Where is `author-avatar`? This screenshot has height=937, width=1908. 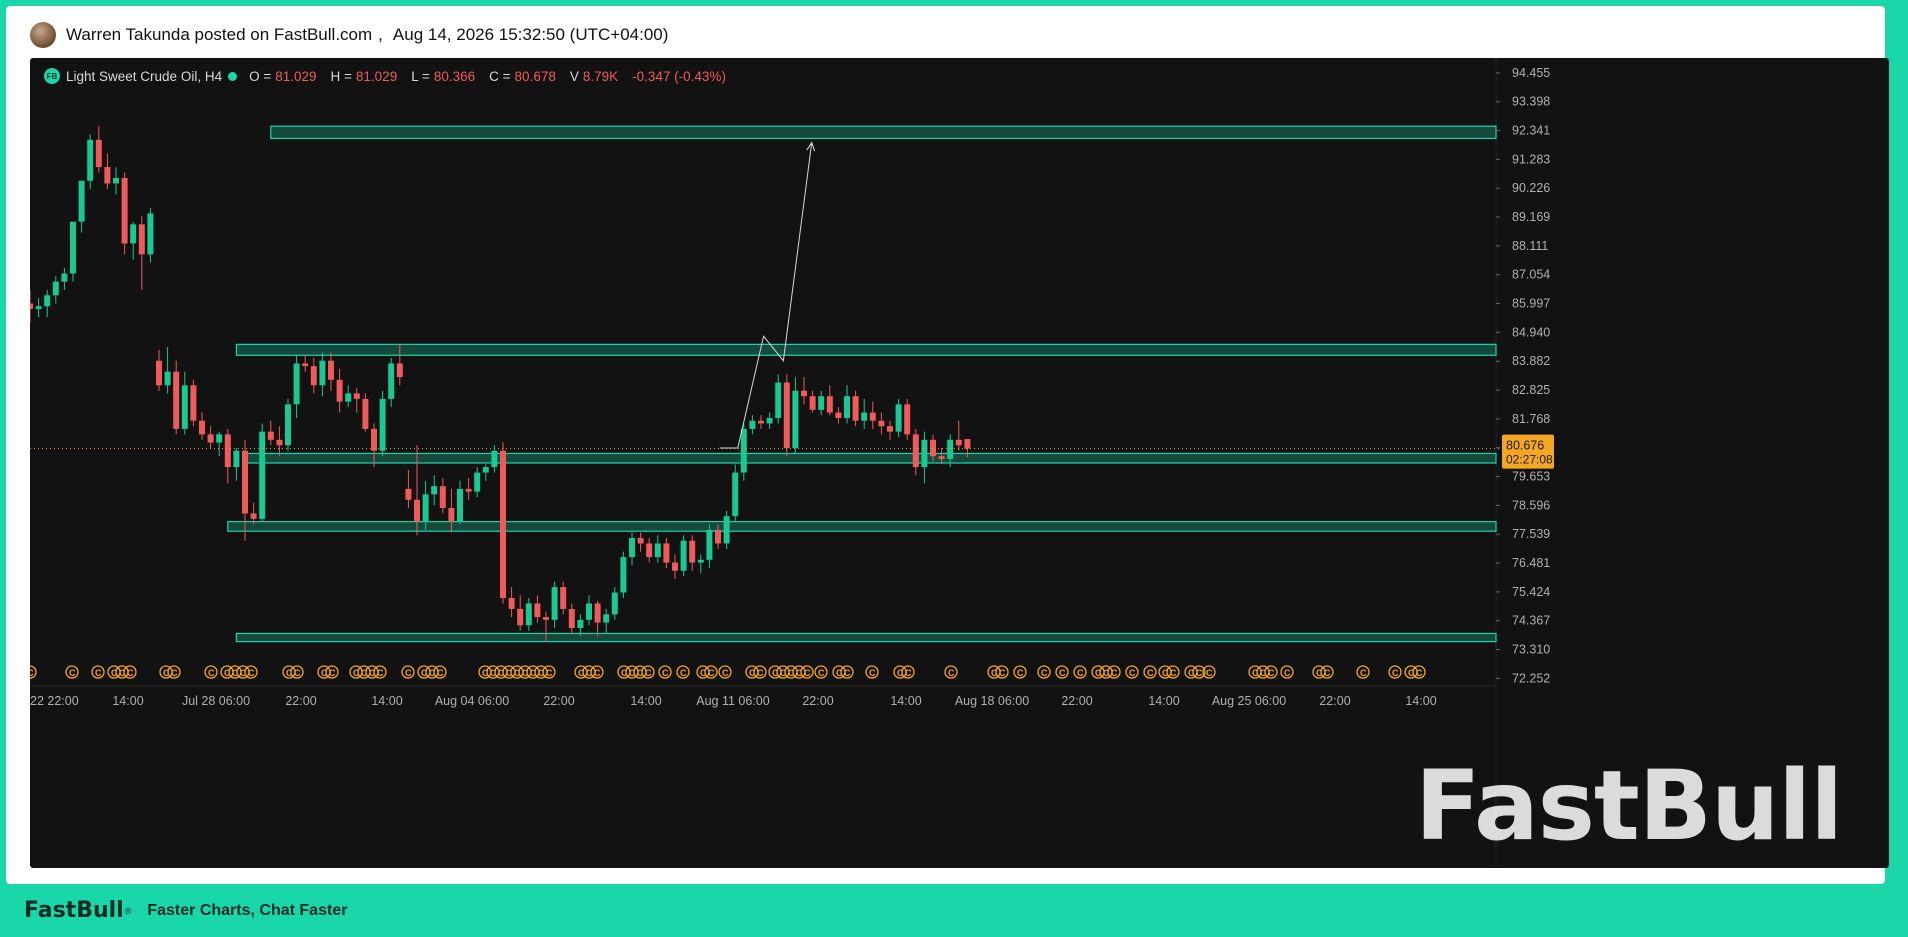 author-avatar is located at coordinates (43, 35).